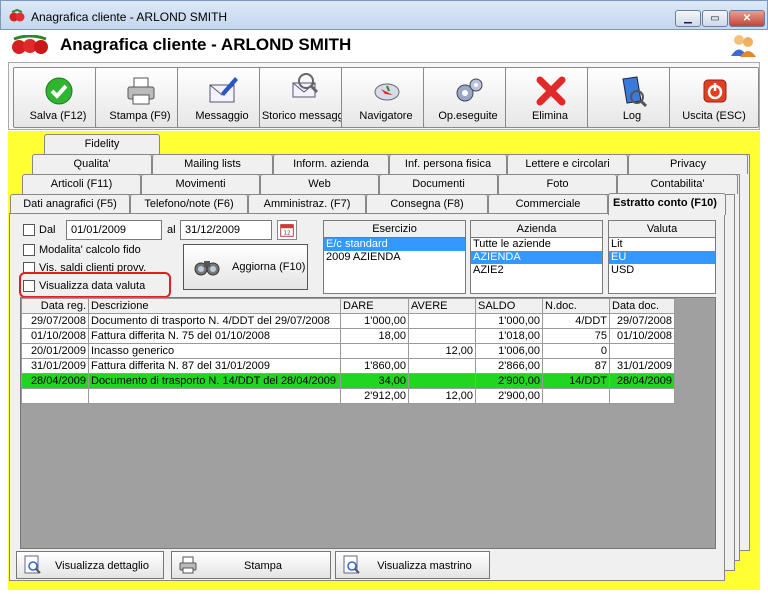  I want to click on tab-foto: Foto, so click(557, 184).